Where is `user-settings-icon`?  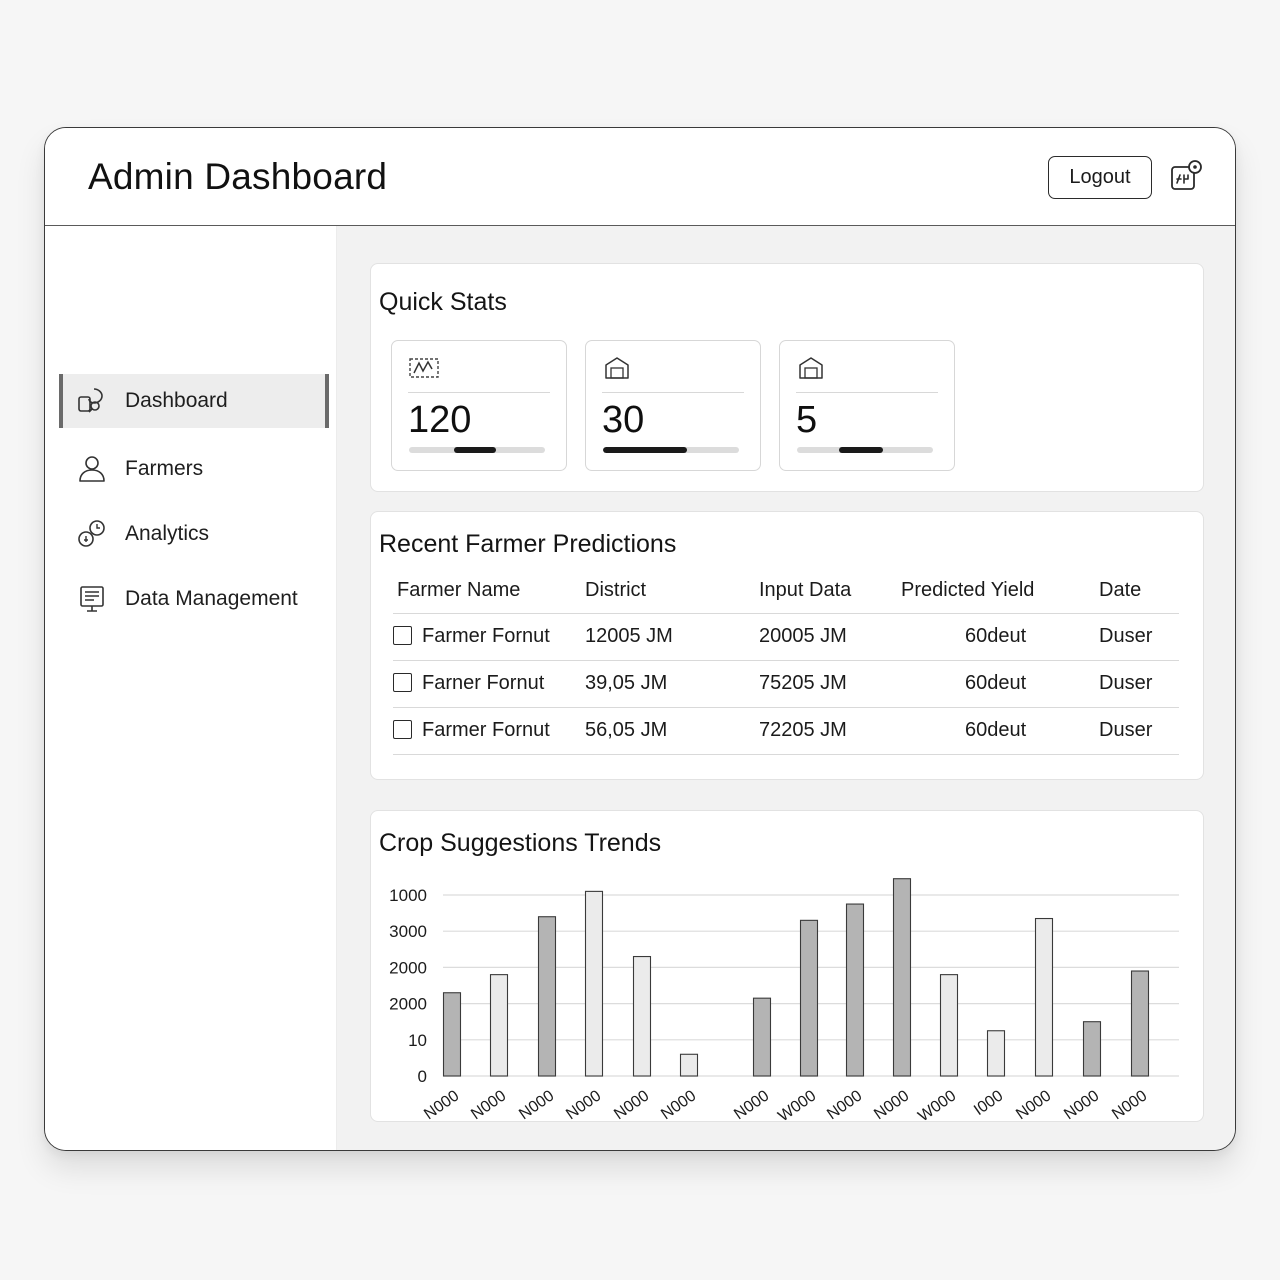
user-settings-icon is located at coordinates (1187, 176).